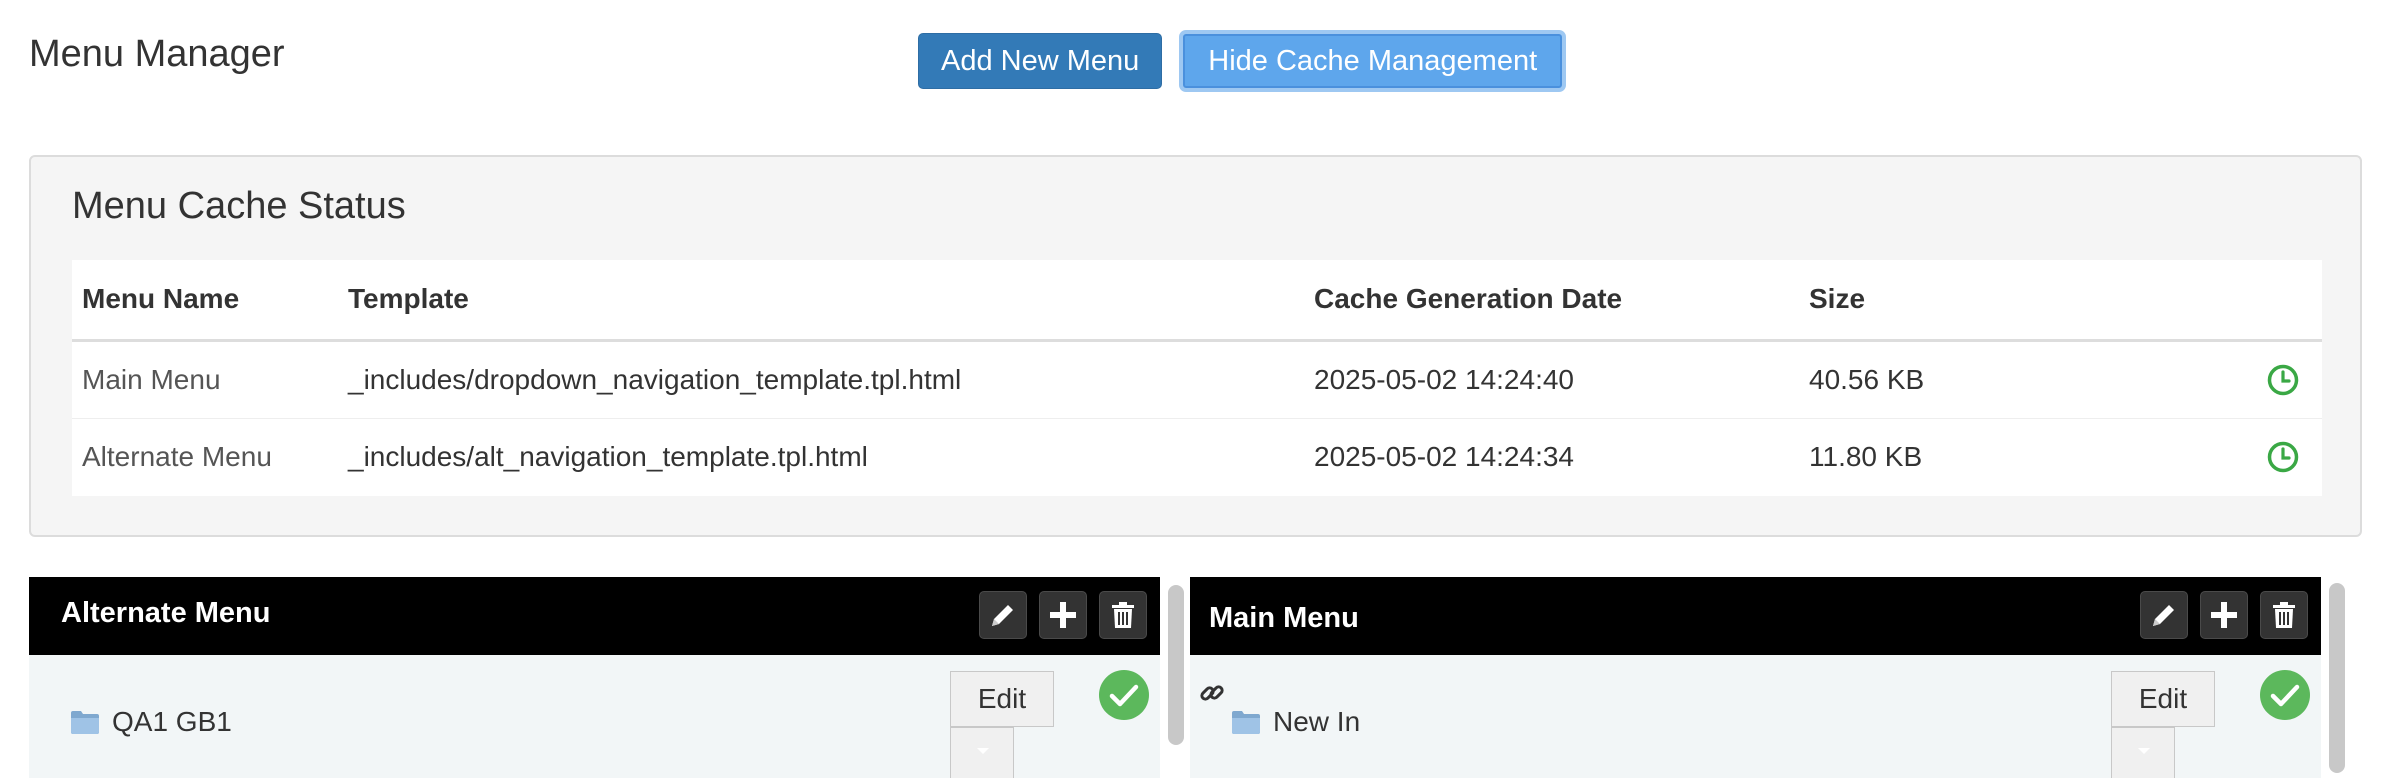 The image size is (2390, 778). I want to click on page-title: Menu Manager, so click(157, 54).